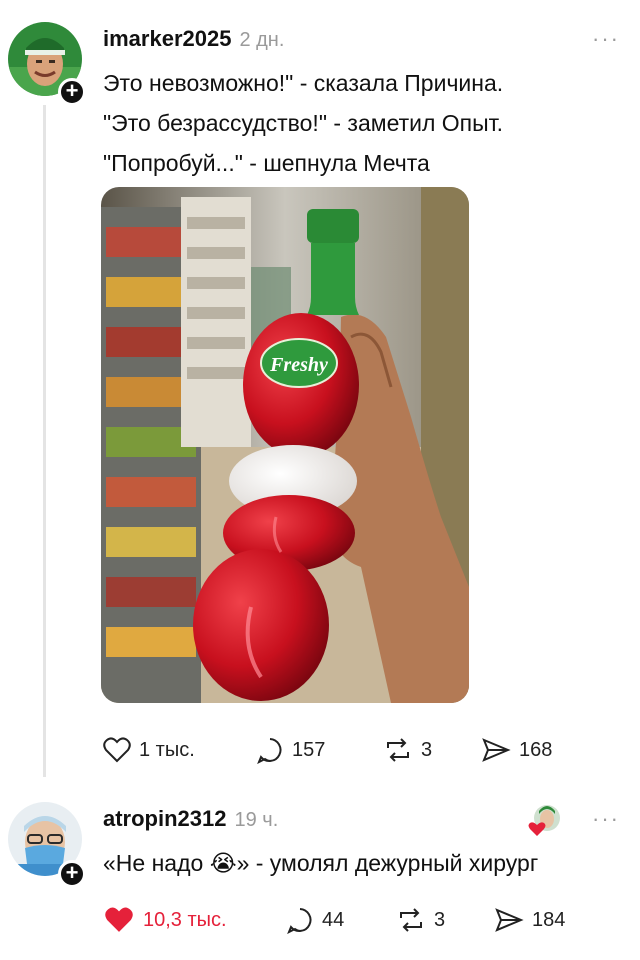 Image resolution: width=640 pixels, height=960 pixels. What do you see at coordinates (266, 163) in the screenshot?
I see `post-text-line-3: "Попробуй..." - шепнула Мечта` at bounding box center [266, 163].